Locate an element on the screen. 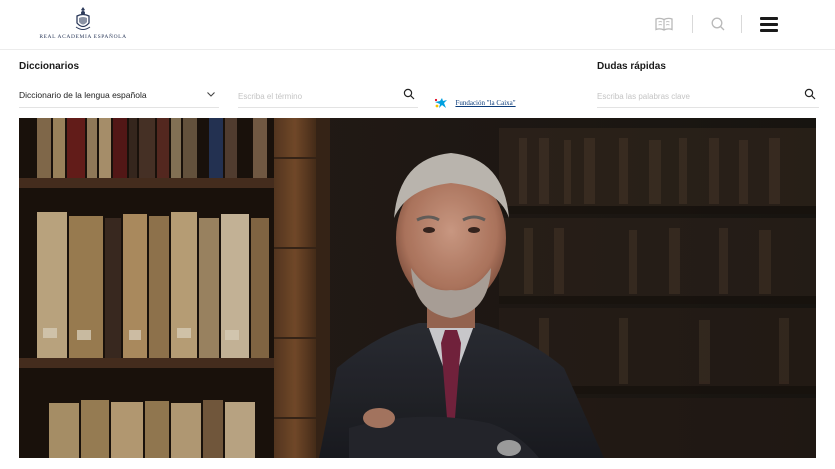 This screenshot has width=835, height=469. chevron-down-icon is located at coordinates (211, 94).